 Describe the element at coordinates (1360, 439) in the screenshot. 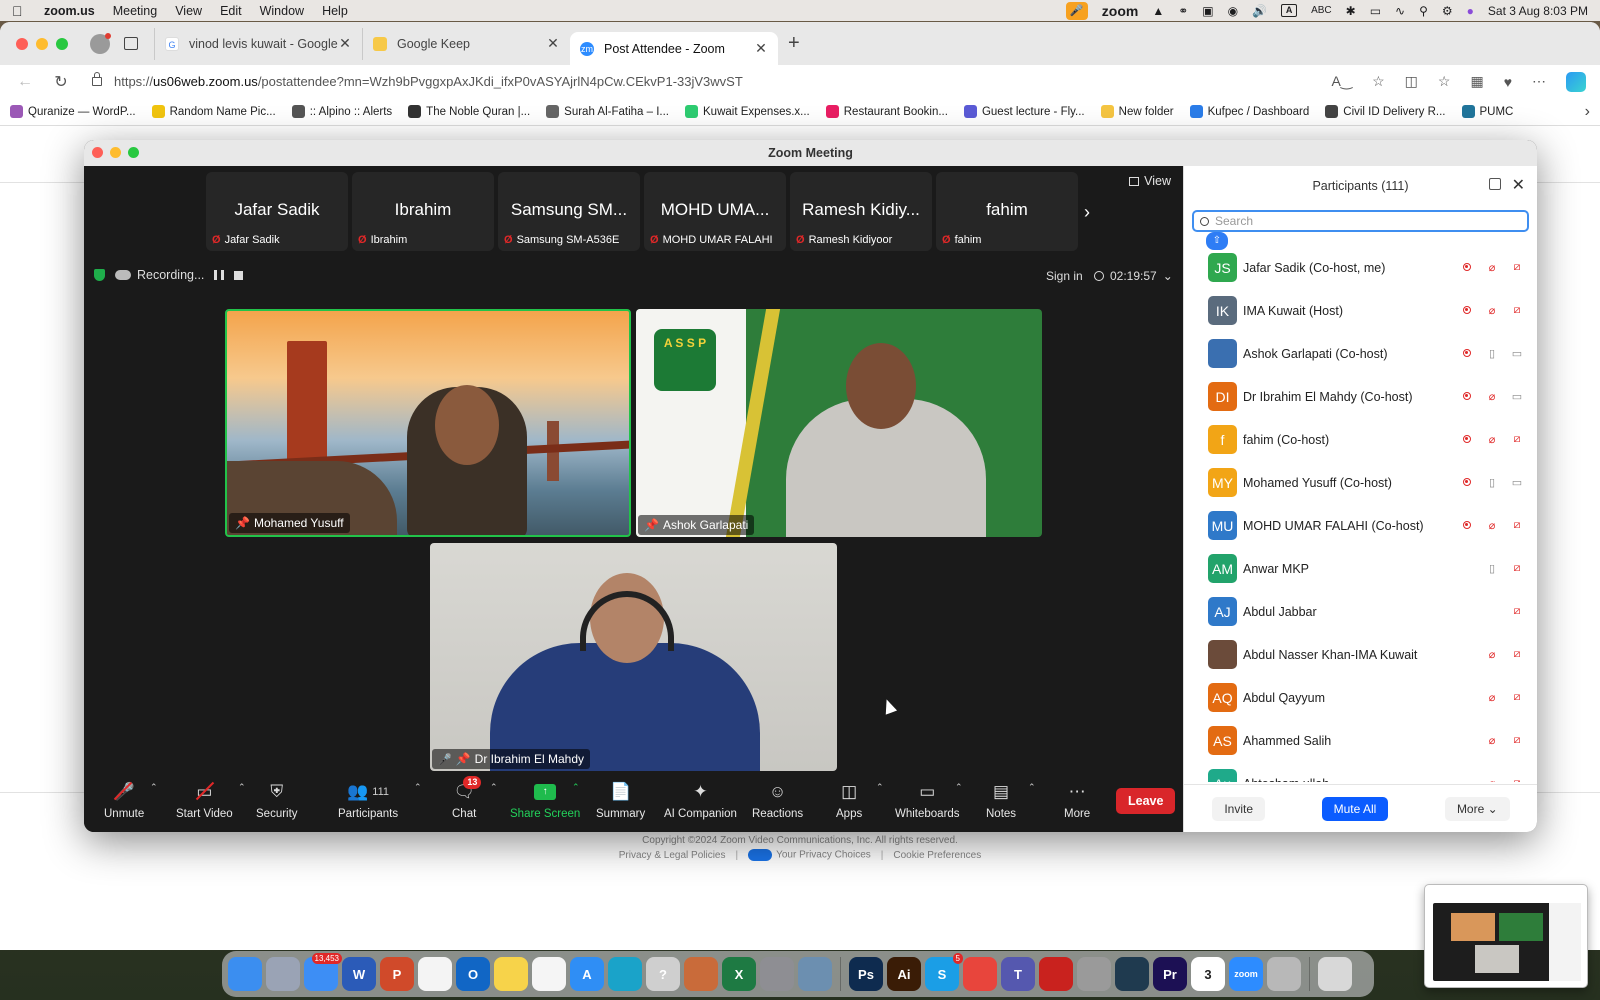

I see `participant-row: f fahim (Co-host) ⌀ ⧄` at that location.